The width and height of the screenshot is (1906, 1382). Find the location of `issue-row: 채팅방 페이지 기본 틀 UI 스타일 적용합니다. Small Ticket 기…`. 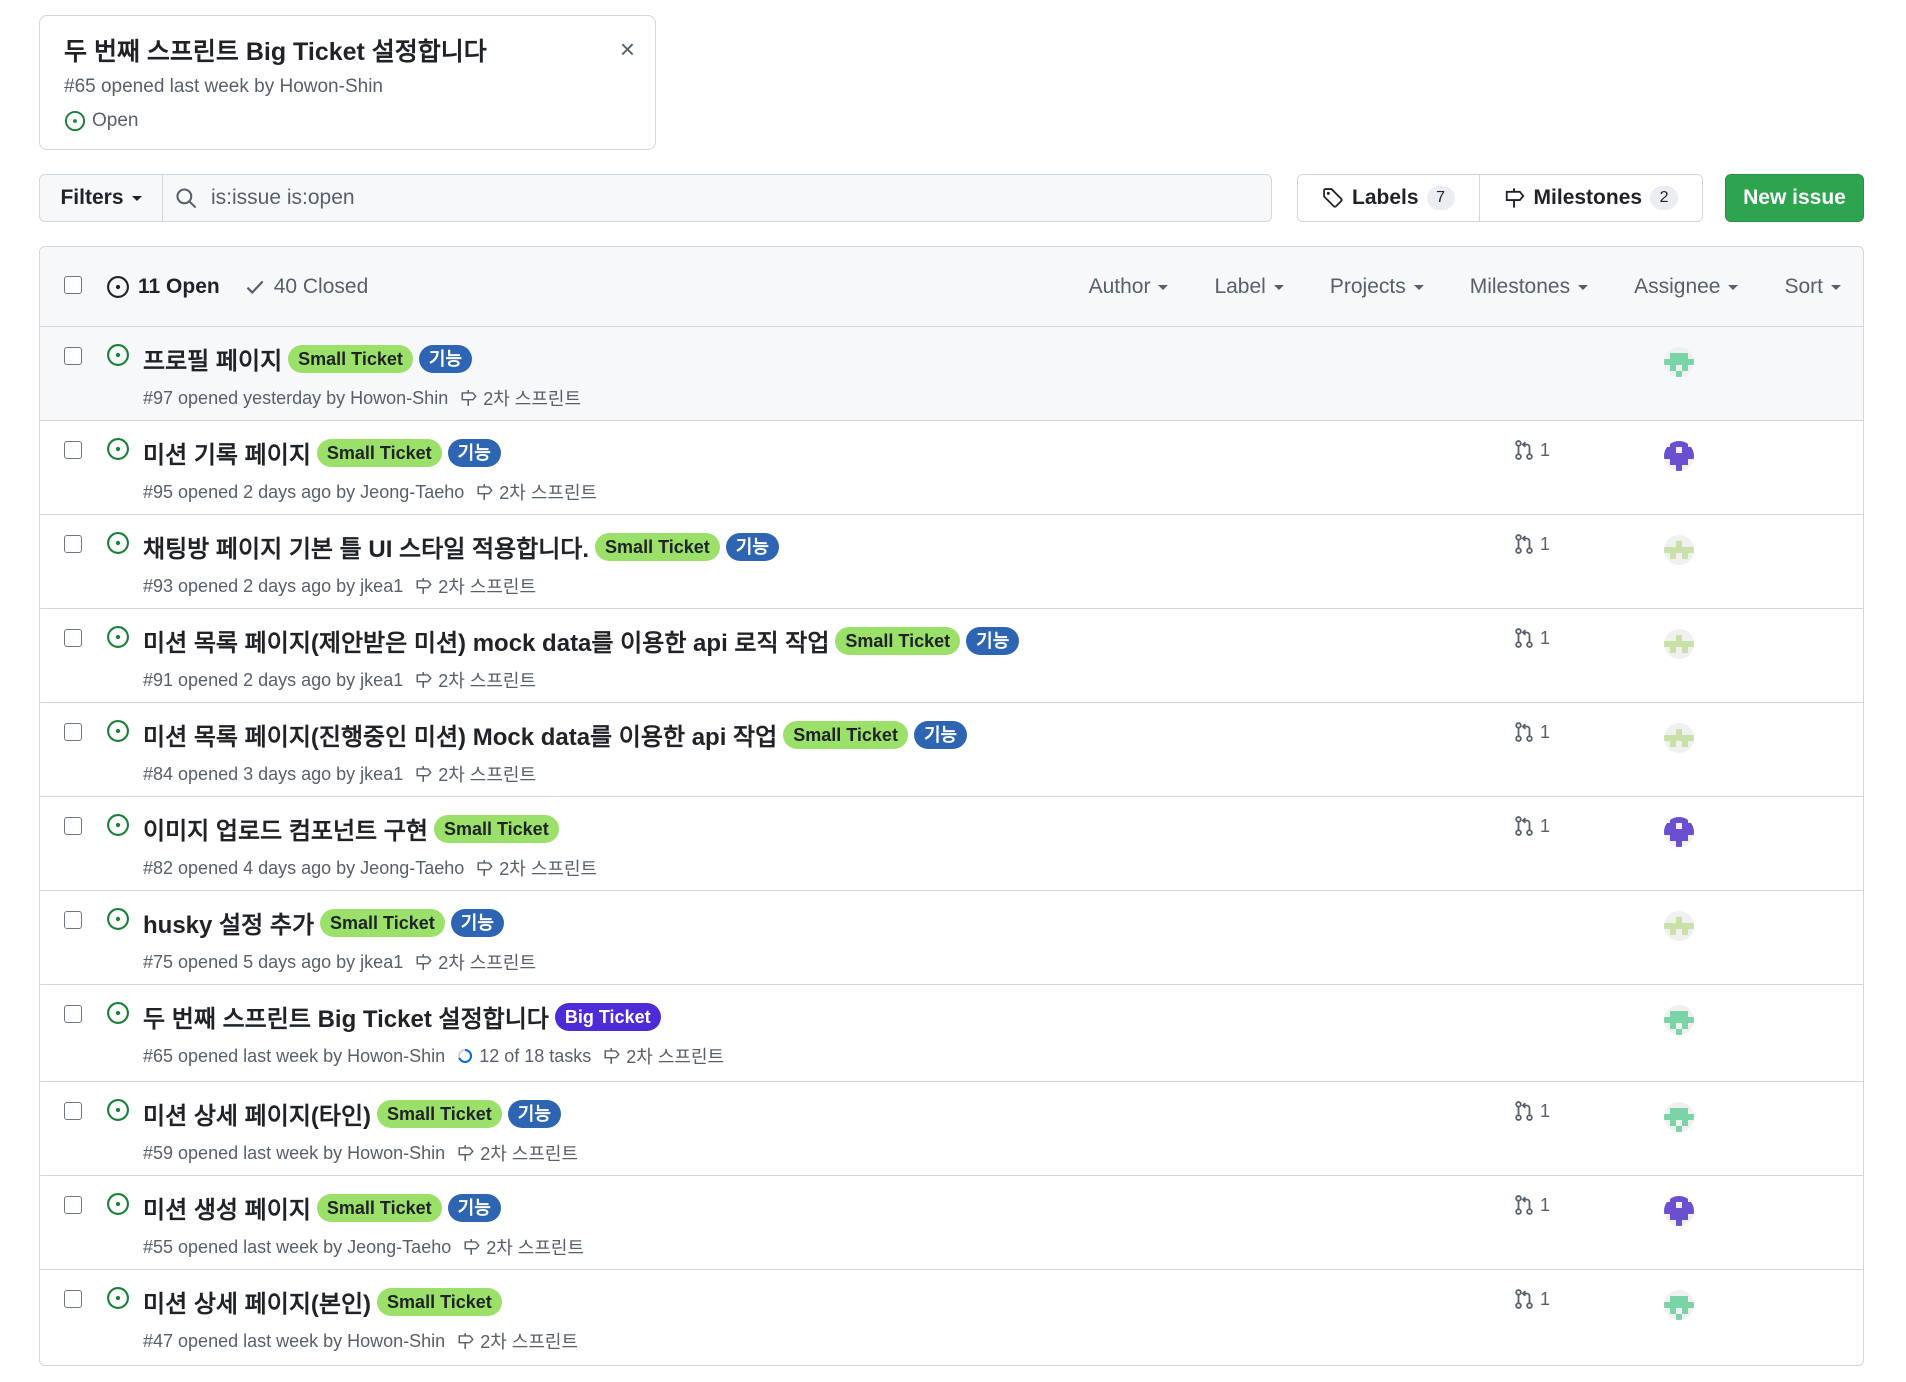

issue-row: 채팅방 페이지 기본 틀 UI 스타일 적용합니다. Small Ticket 기… is located at coordinates (951, 562).